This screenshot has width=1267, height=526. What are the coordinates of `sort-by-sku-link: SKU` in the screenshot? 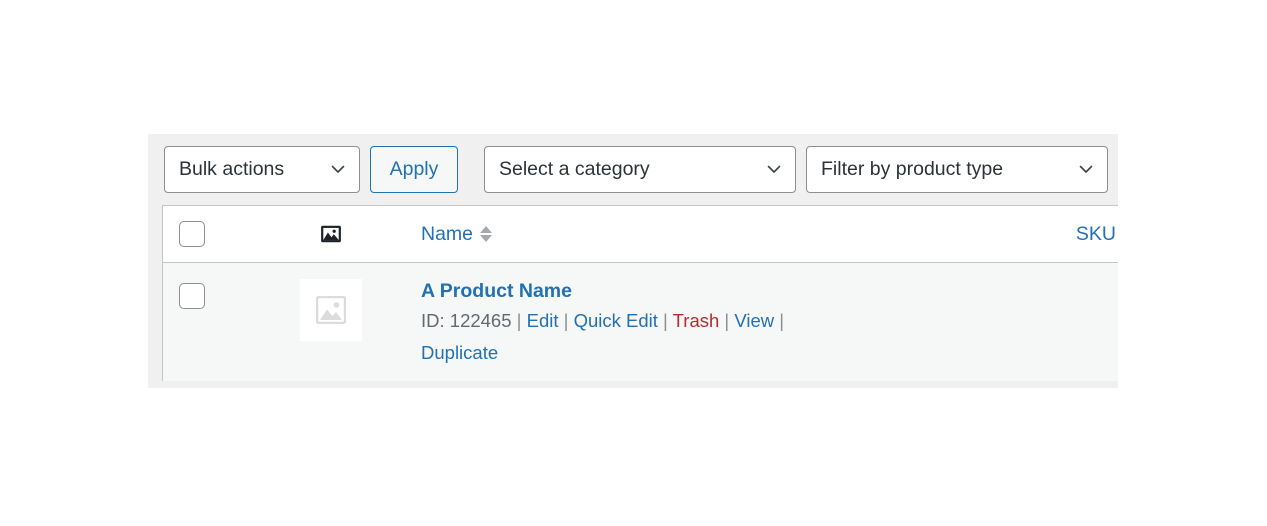 It's located at (1097, 234).